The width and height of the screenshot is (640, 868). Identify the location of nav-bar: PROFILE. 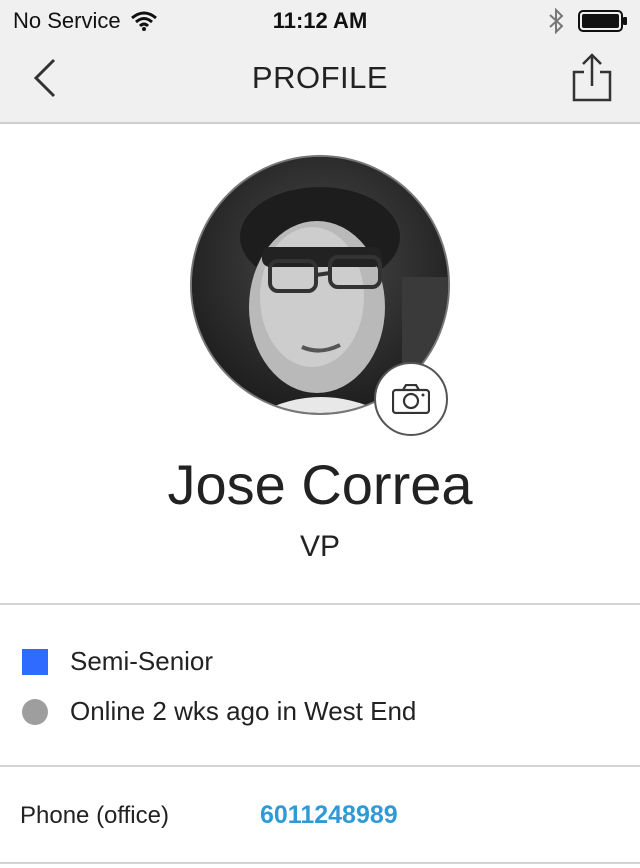
(320, 82).